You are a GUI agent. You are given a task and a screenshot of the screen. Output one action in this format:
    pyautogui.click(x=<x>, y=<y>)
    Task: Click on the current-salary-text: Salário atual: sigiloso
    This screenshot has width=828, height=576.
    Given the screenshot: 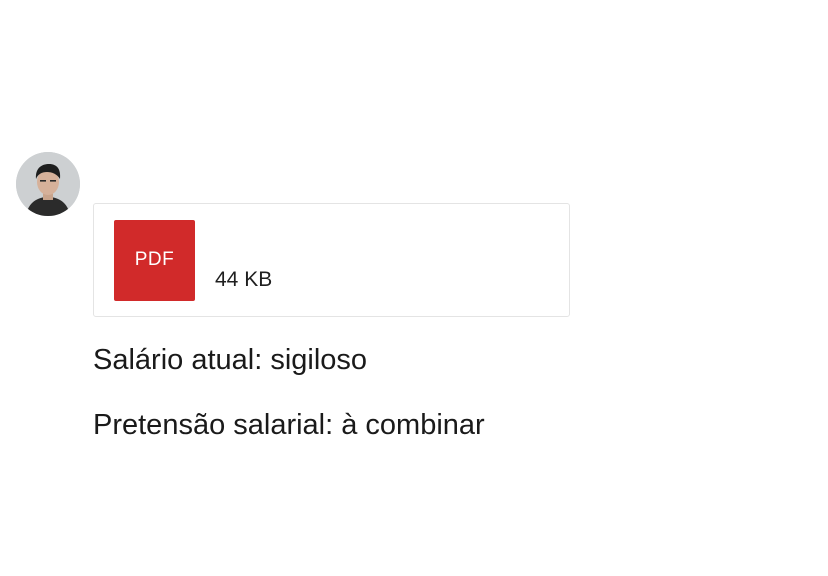 What is the action you would take?
    pyautogui.click(x=230, y=360)
    